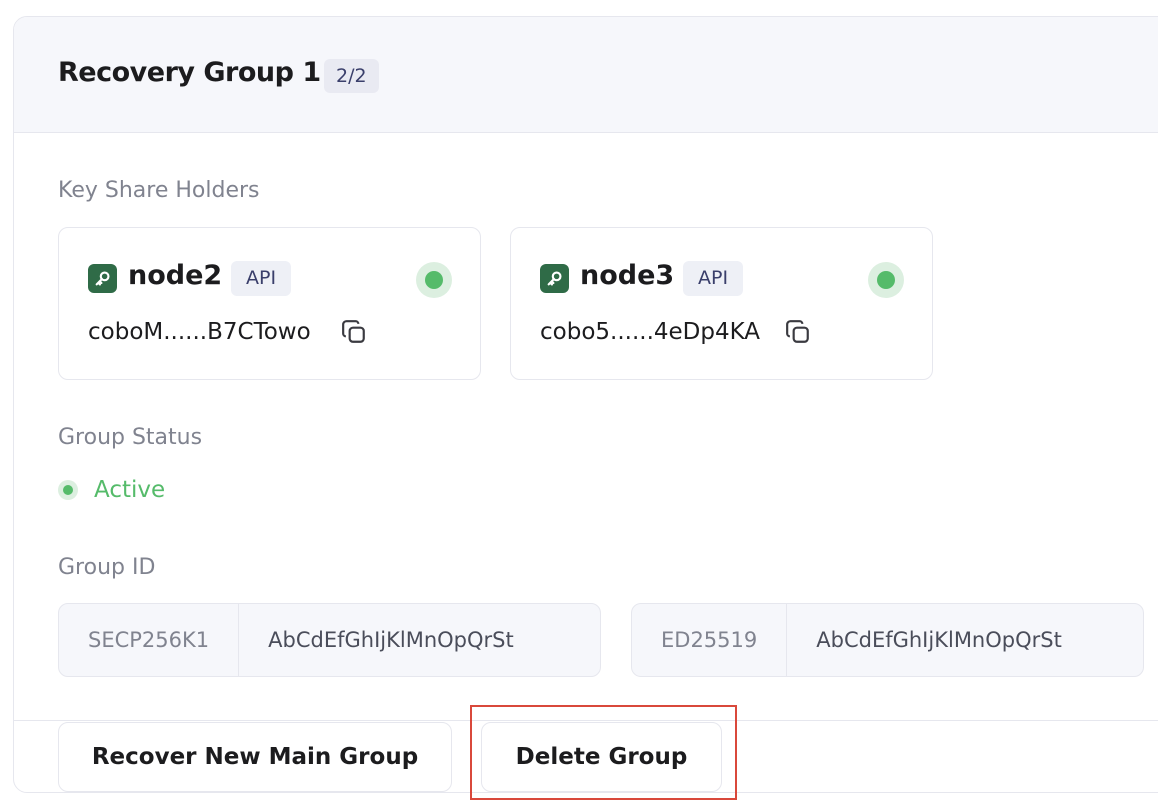 The height and width of the screenshot is (812, 1158). Describe the element at coordinates (175, 275) in the screenshot. I see `holder-name: node2` at that location.